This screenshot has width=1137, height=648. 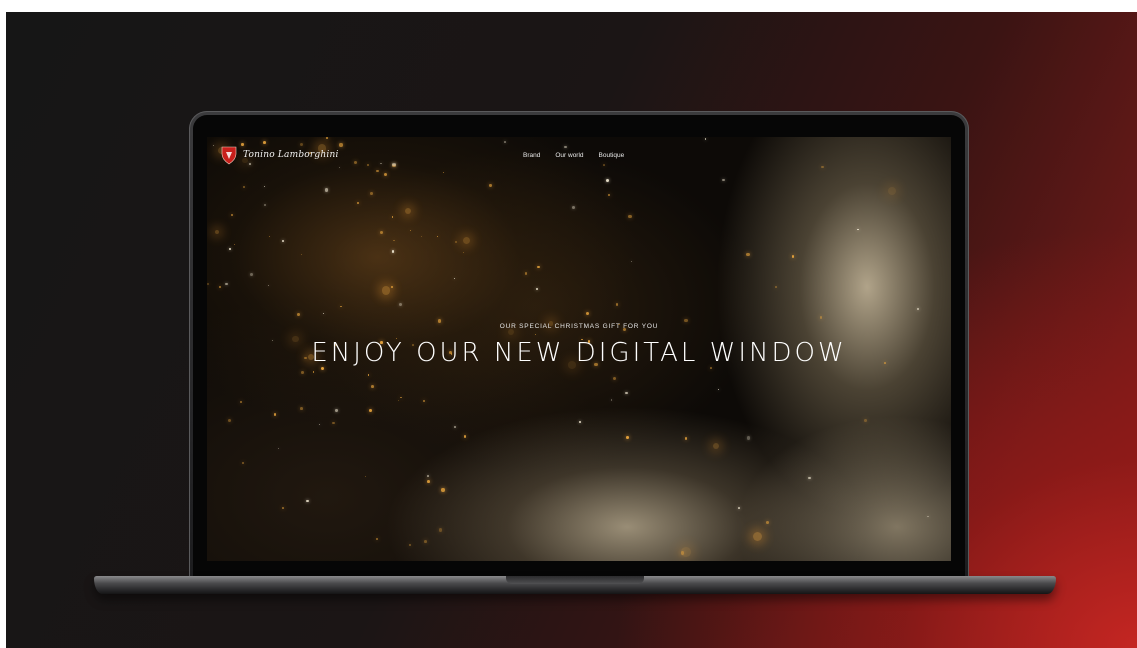 I want to click on shield-logo-icon, so click(x=229, y=155).